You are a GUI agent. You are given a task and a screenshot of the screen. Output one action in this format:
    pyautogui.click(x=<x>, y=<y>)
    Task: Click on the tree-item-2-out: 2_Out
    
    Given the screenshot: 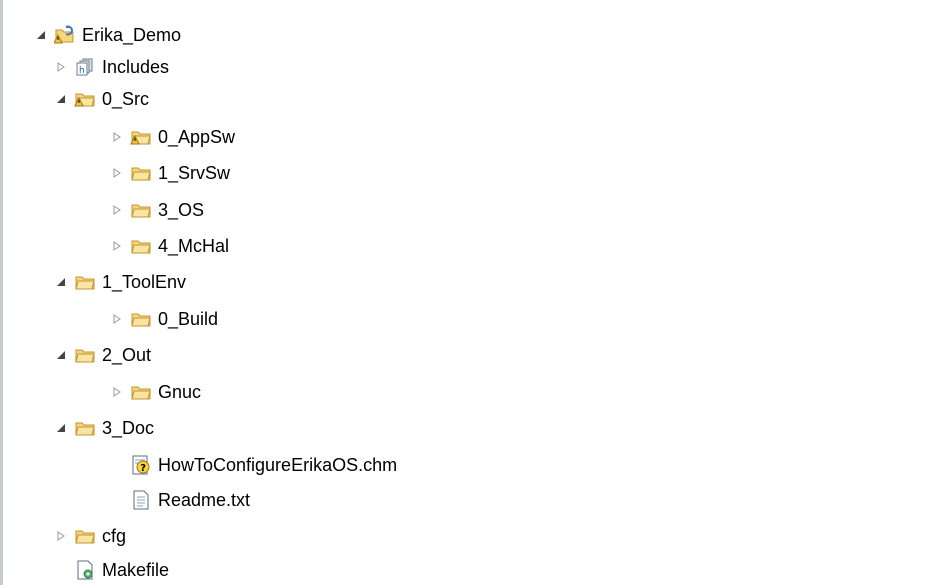 What is the action you would take?
    pyautogui.click(x=102, y=355)
    